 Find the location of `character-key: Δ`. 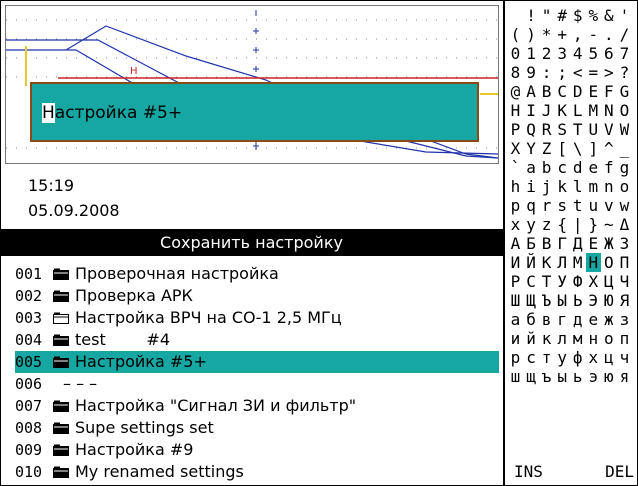

character-key: Δ is located at coordinates (624, 224).